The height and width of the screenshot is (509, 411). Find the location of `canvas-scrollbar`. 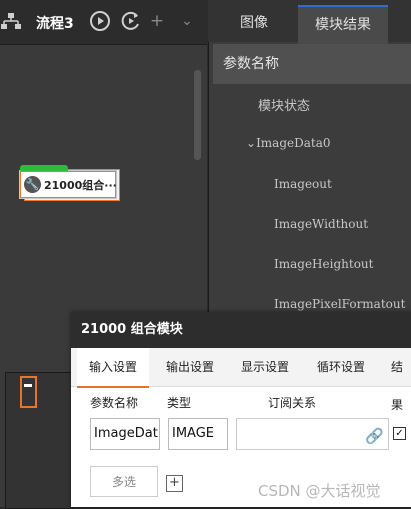

canvas-scrollbar is located at coordinates (197, 115).